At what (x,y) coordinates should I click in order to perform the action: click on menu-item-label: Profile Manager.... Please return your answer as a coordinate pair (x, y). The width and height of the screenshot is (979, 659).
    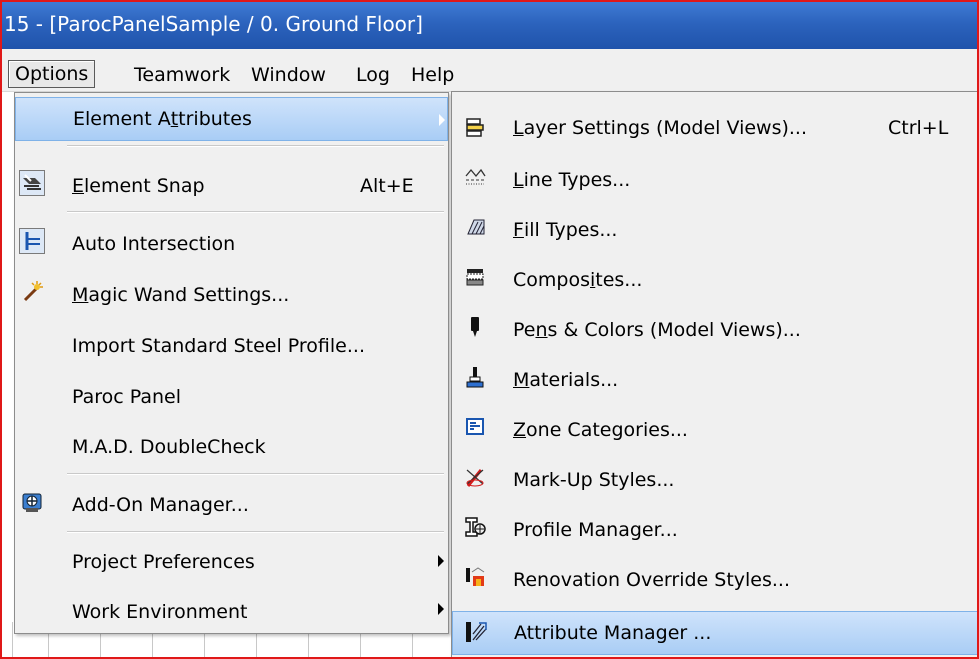
    Looking at the image, I should click on (595, 530).